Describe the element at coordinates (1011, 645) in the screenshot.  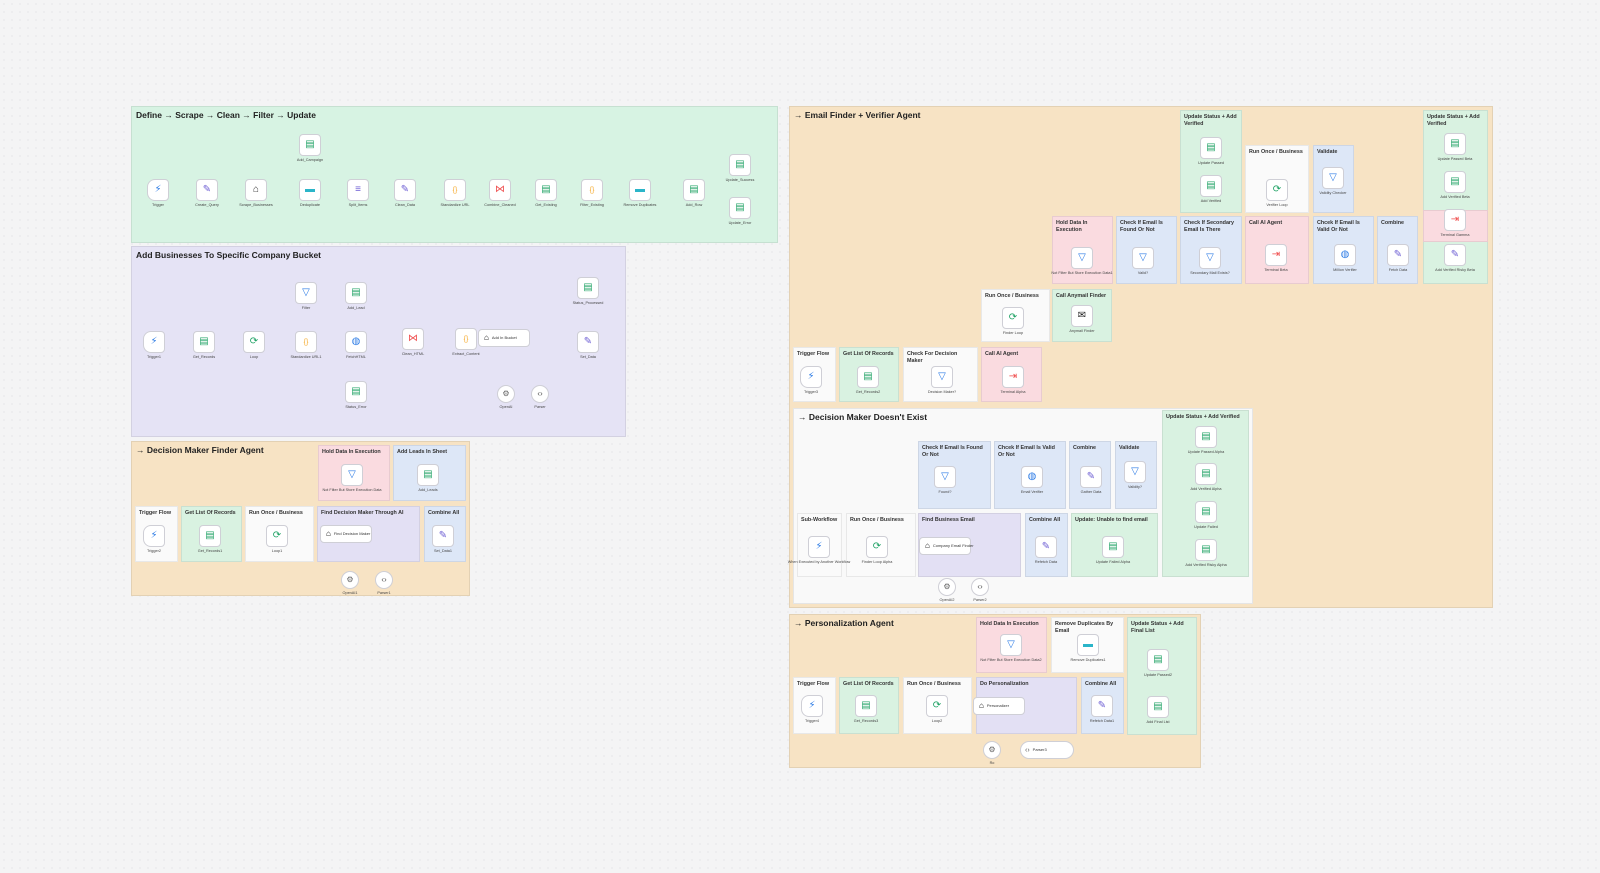
I see `not-filter2-node: ▽` at that location.